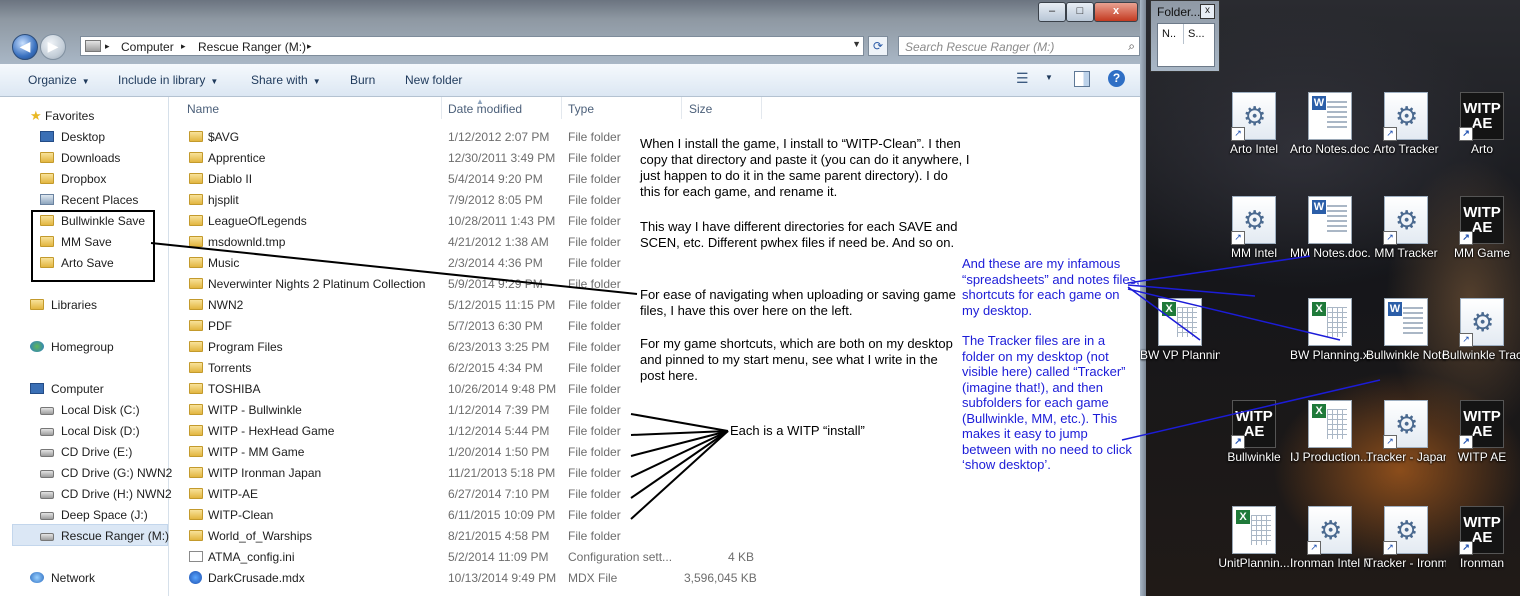 This screenshot has height=596, width=1520. Describe the element at coordinates (433, 80) in the screenshot. I see `new-folder-button: New folder` at that location.